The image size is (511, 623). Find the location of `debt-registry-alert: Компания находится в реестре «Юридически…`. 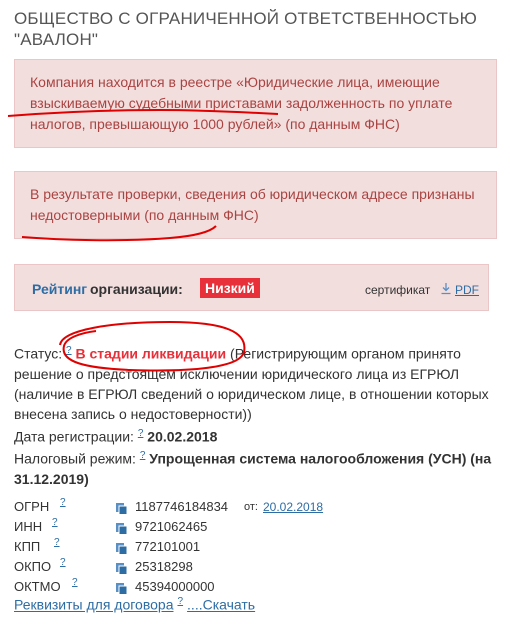

debt-registry-alert: Компания находится в реестре «Юридически… is located at coordinates (255, 103).